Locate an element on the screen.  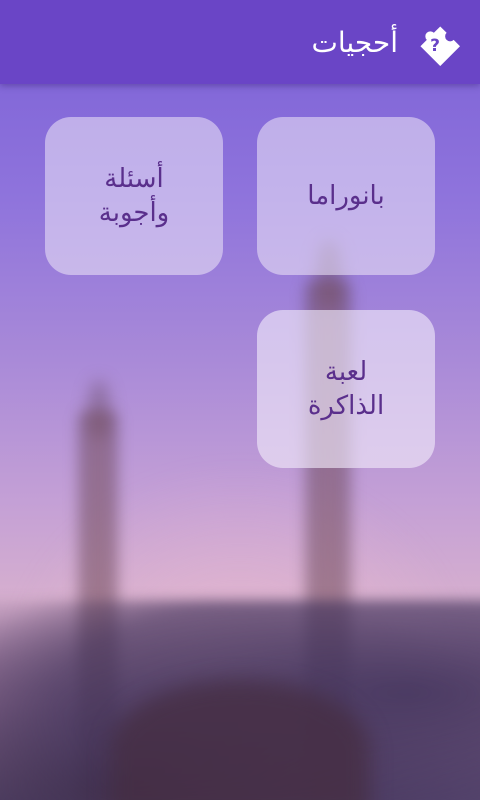
tile-memory-game: لعبة الذاكرة is located at coordinates (346, 389).